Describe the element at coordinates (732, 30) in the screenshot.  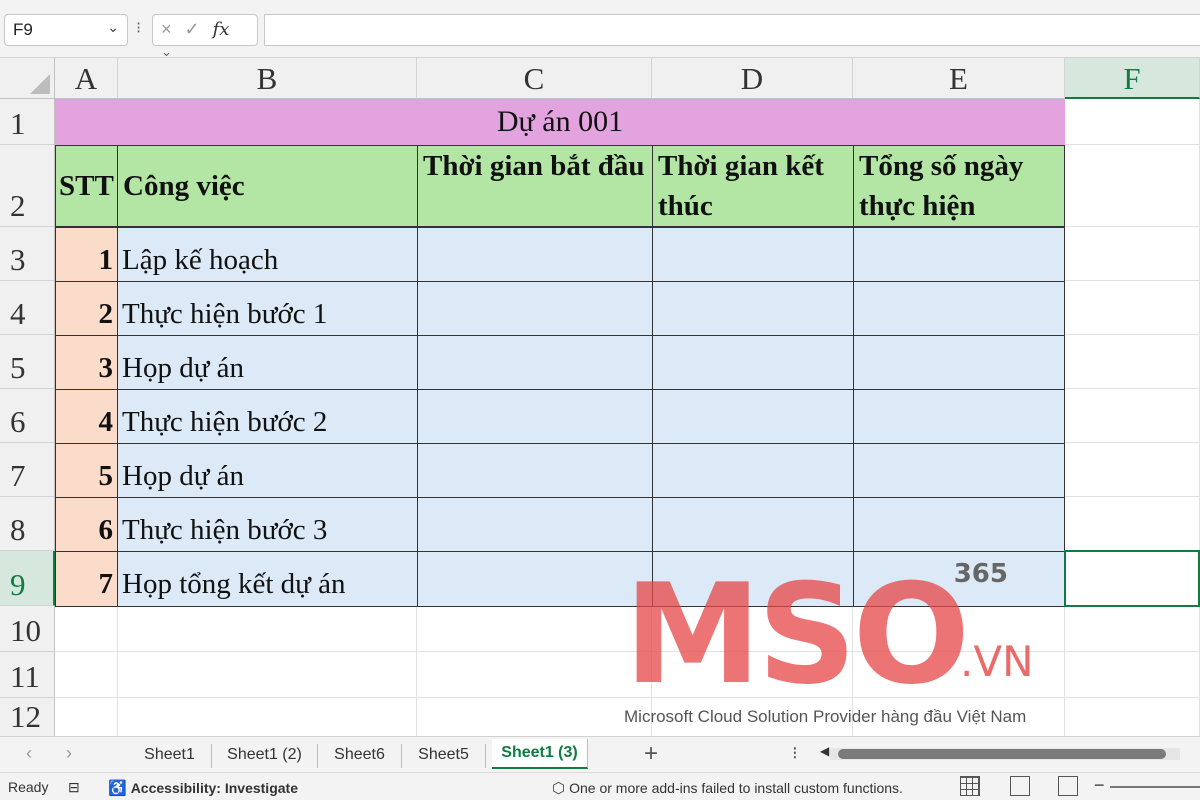
I see `formula-input` at that location.